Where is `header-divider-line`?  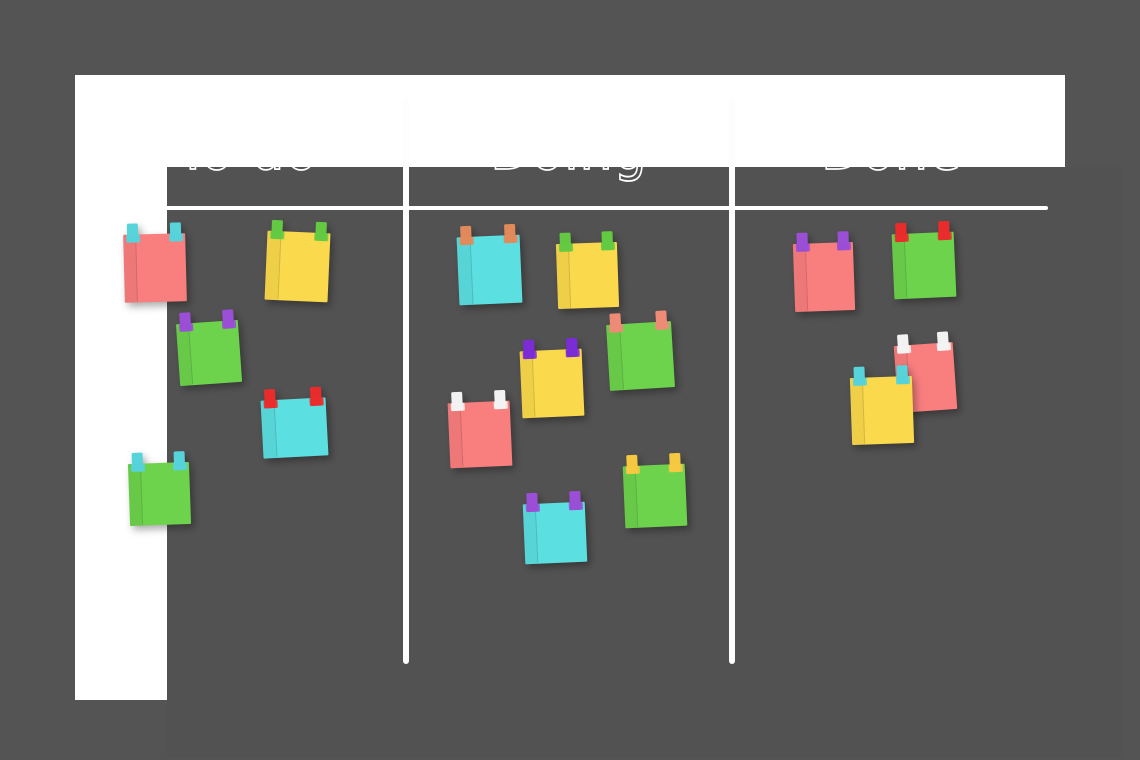
header-divider-line is located at coordinates (570, 208).